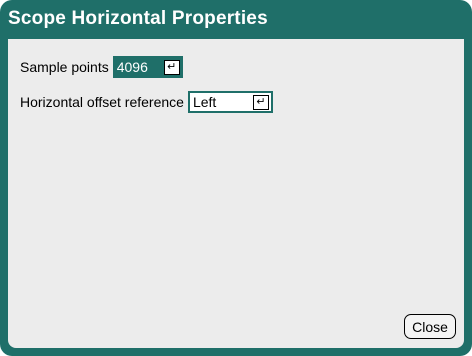 The image size is (472, 356). What do you see at coordinates (132, 67) in the screenshot?
I see `sample-points-value: 4096` at bounding box center [132, 67].